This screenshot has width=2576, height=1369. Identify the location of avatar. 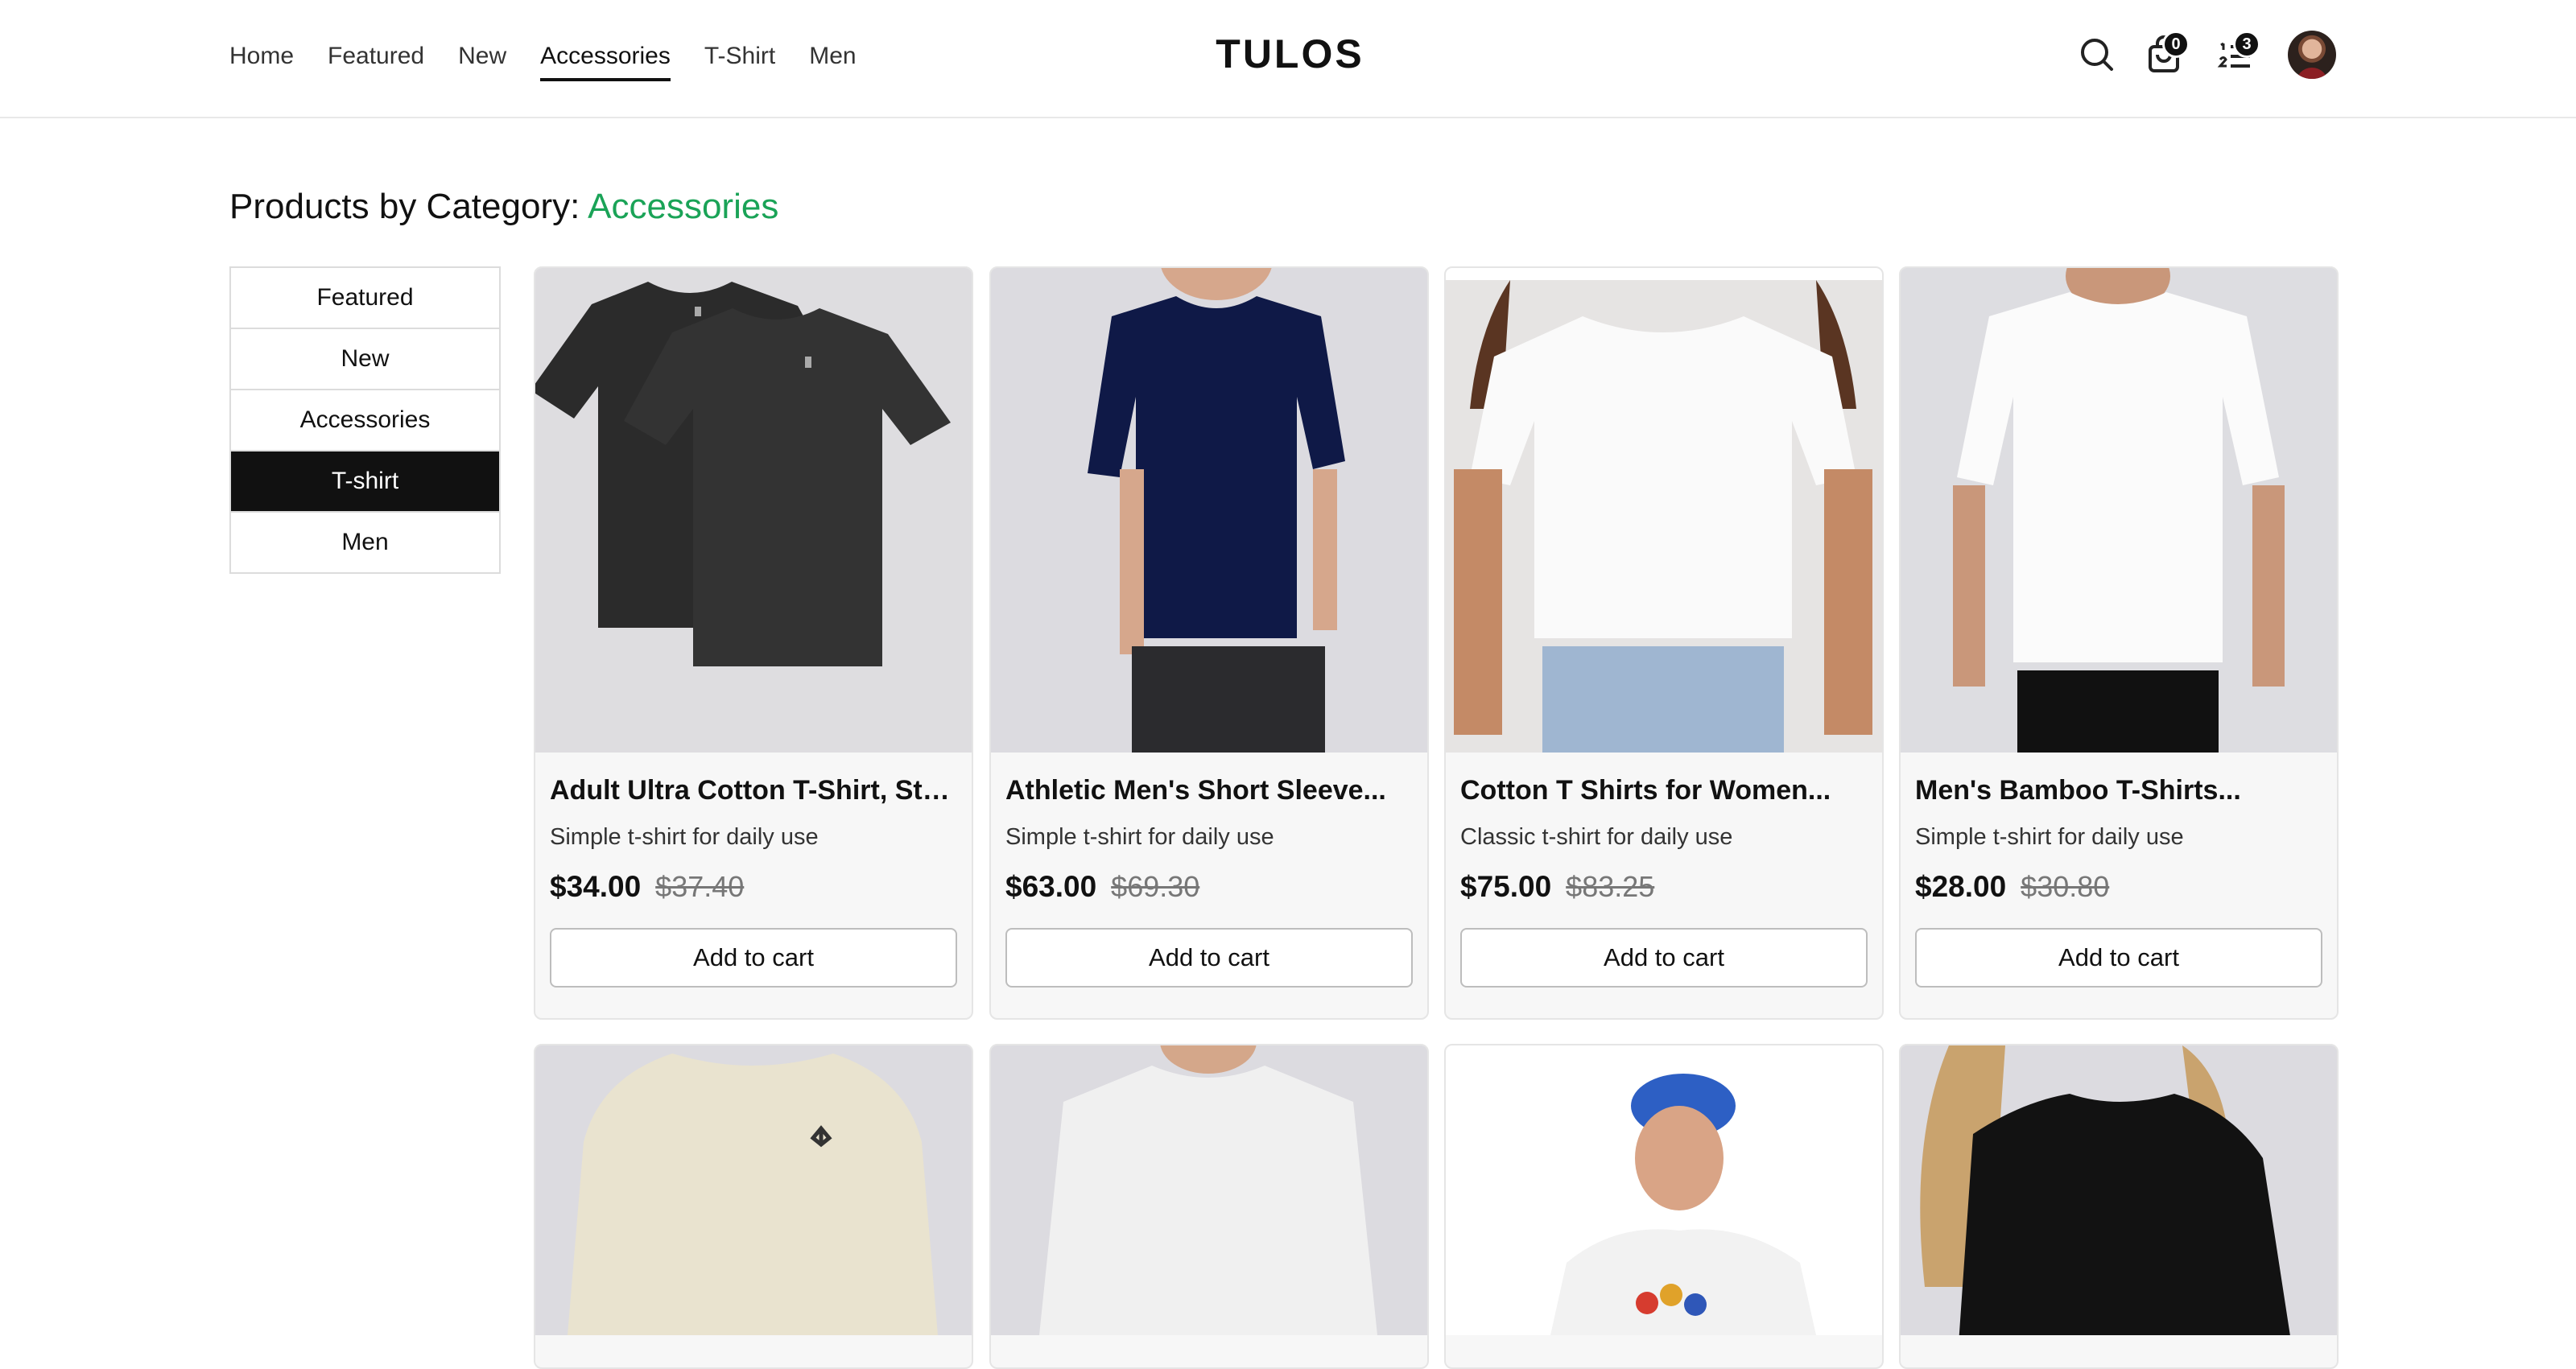
(2312, 55).